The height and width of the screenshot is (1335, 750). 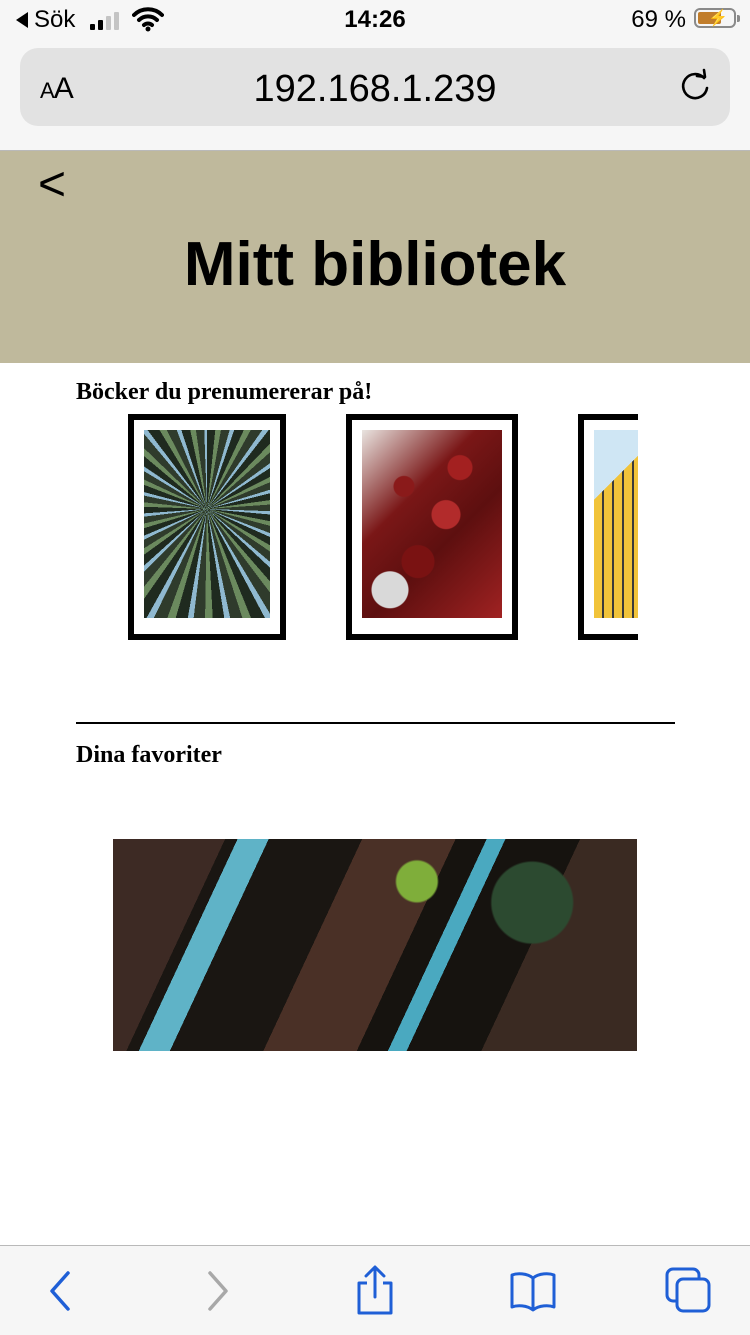 I want to click on address-bar: AA 192.168.1.239, so click(x=375, y=87).